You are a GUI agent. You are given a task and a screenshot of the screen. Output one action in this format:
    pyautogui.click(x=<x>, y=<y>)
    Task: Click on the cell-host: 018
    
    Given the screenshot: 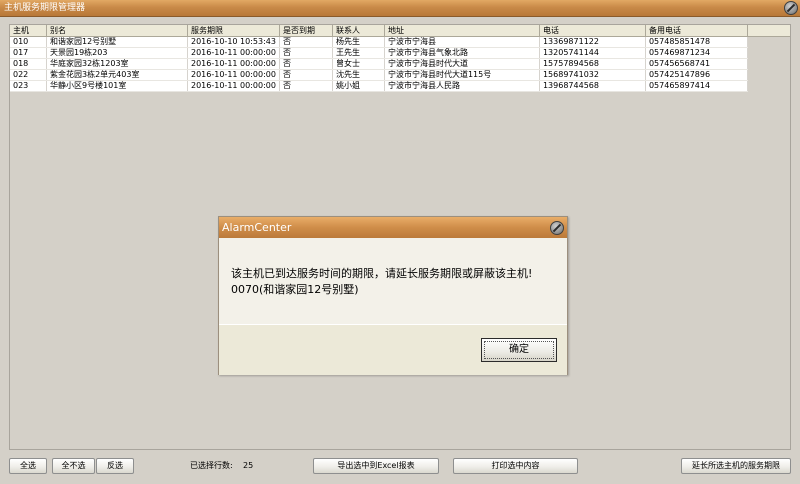 What is the action you would take?
    pyautogui.click(x=28, y=64)
    